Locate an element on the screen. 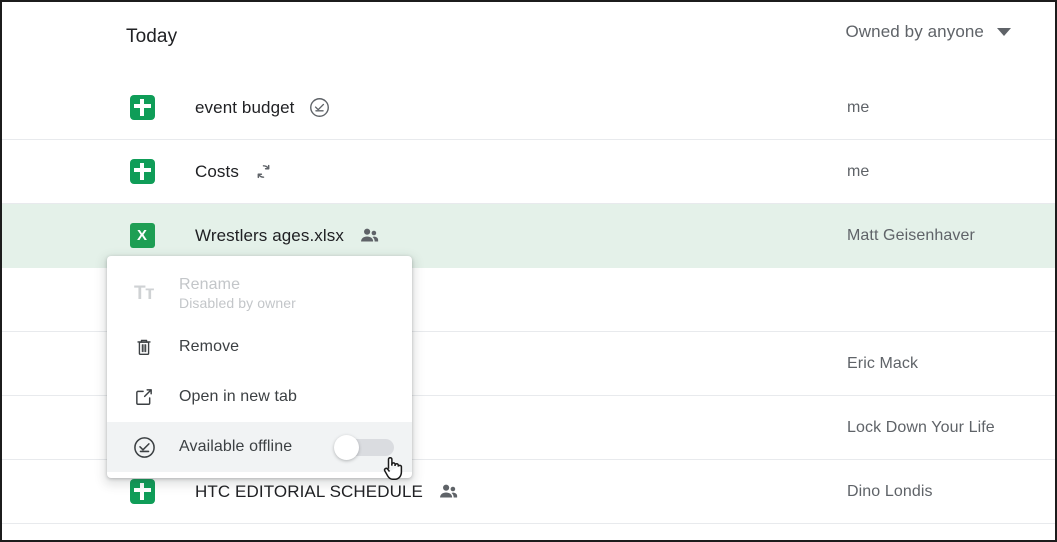  list-header: Today Owned by anyone is located at coordinates (528, 39).